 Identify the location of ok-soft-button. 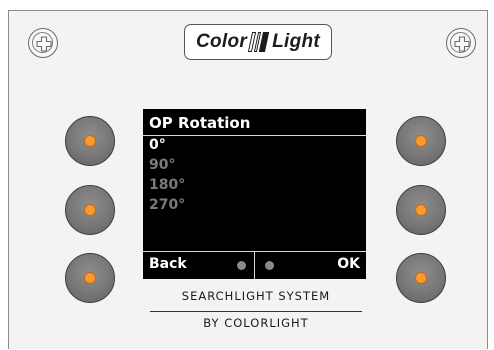
(421, 278).